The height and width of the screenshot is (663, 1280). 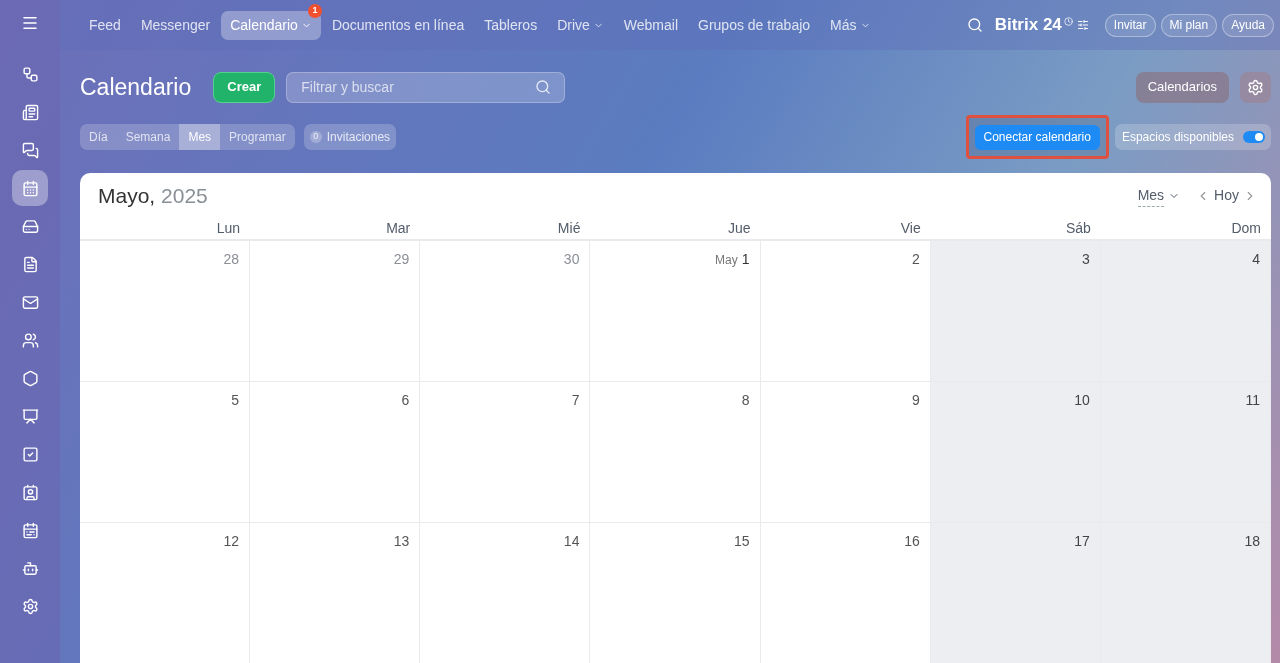 What do you see at coordinates (745, 259) in the screenshot?
I see `day-number: 1` at bounding box center [745, 259].